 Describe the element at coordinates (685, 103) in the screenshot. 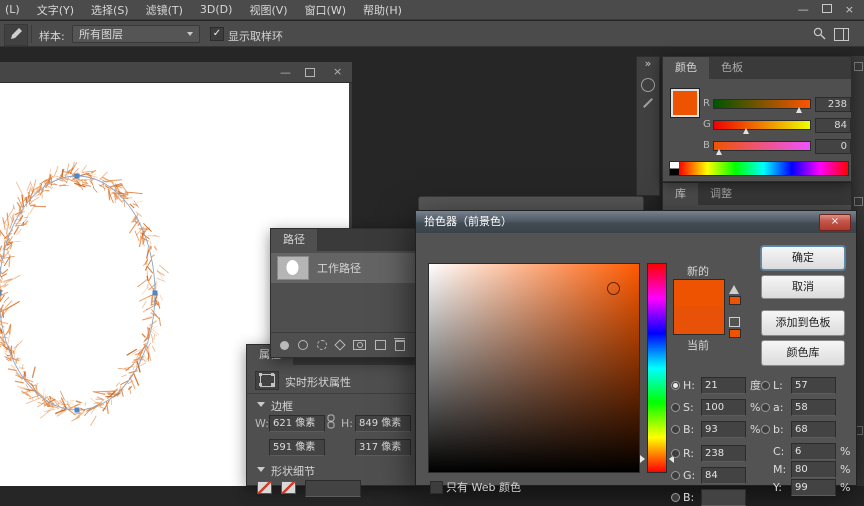

I see `foreground-swatch` at that location.